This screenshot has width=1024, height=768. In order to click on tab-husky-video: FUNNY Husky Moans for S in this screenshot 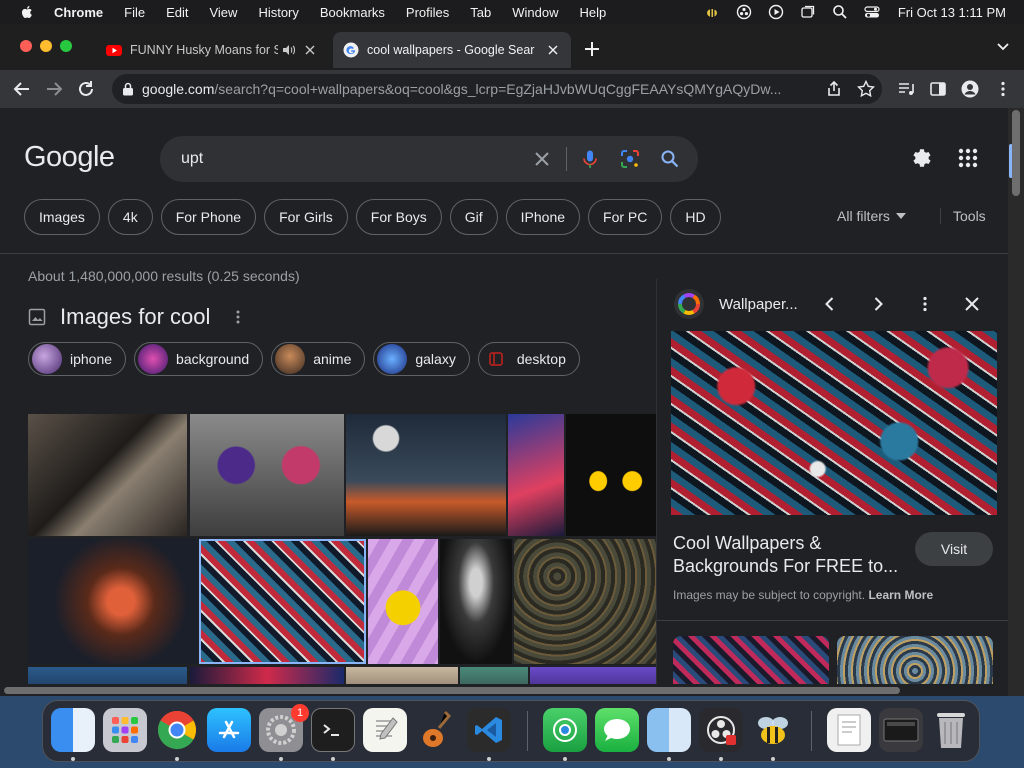, I will do `click(212, 50)`.